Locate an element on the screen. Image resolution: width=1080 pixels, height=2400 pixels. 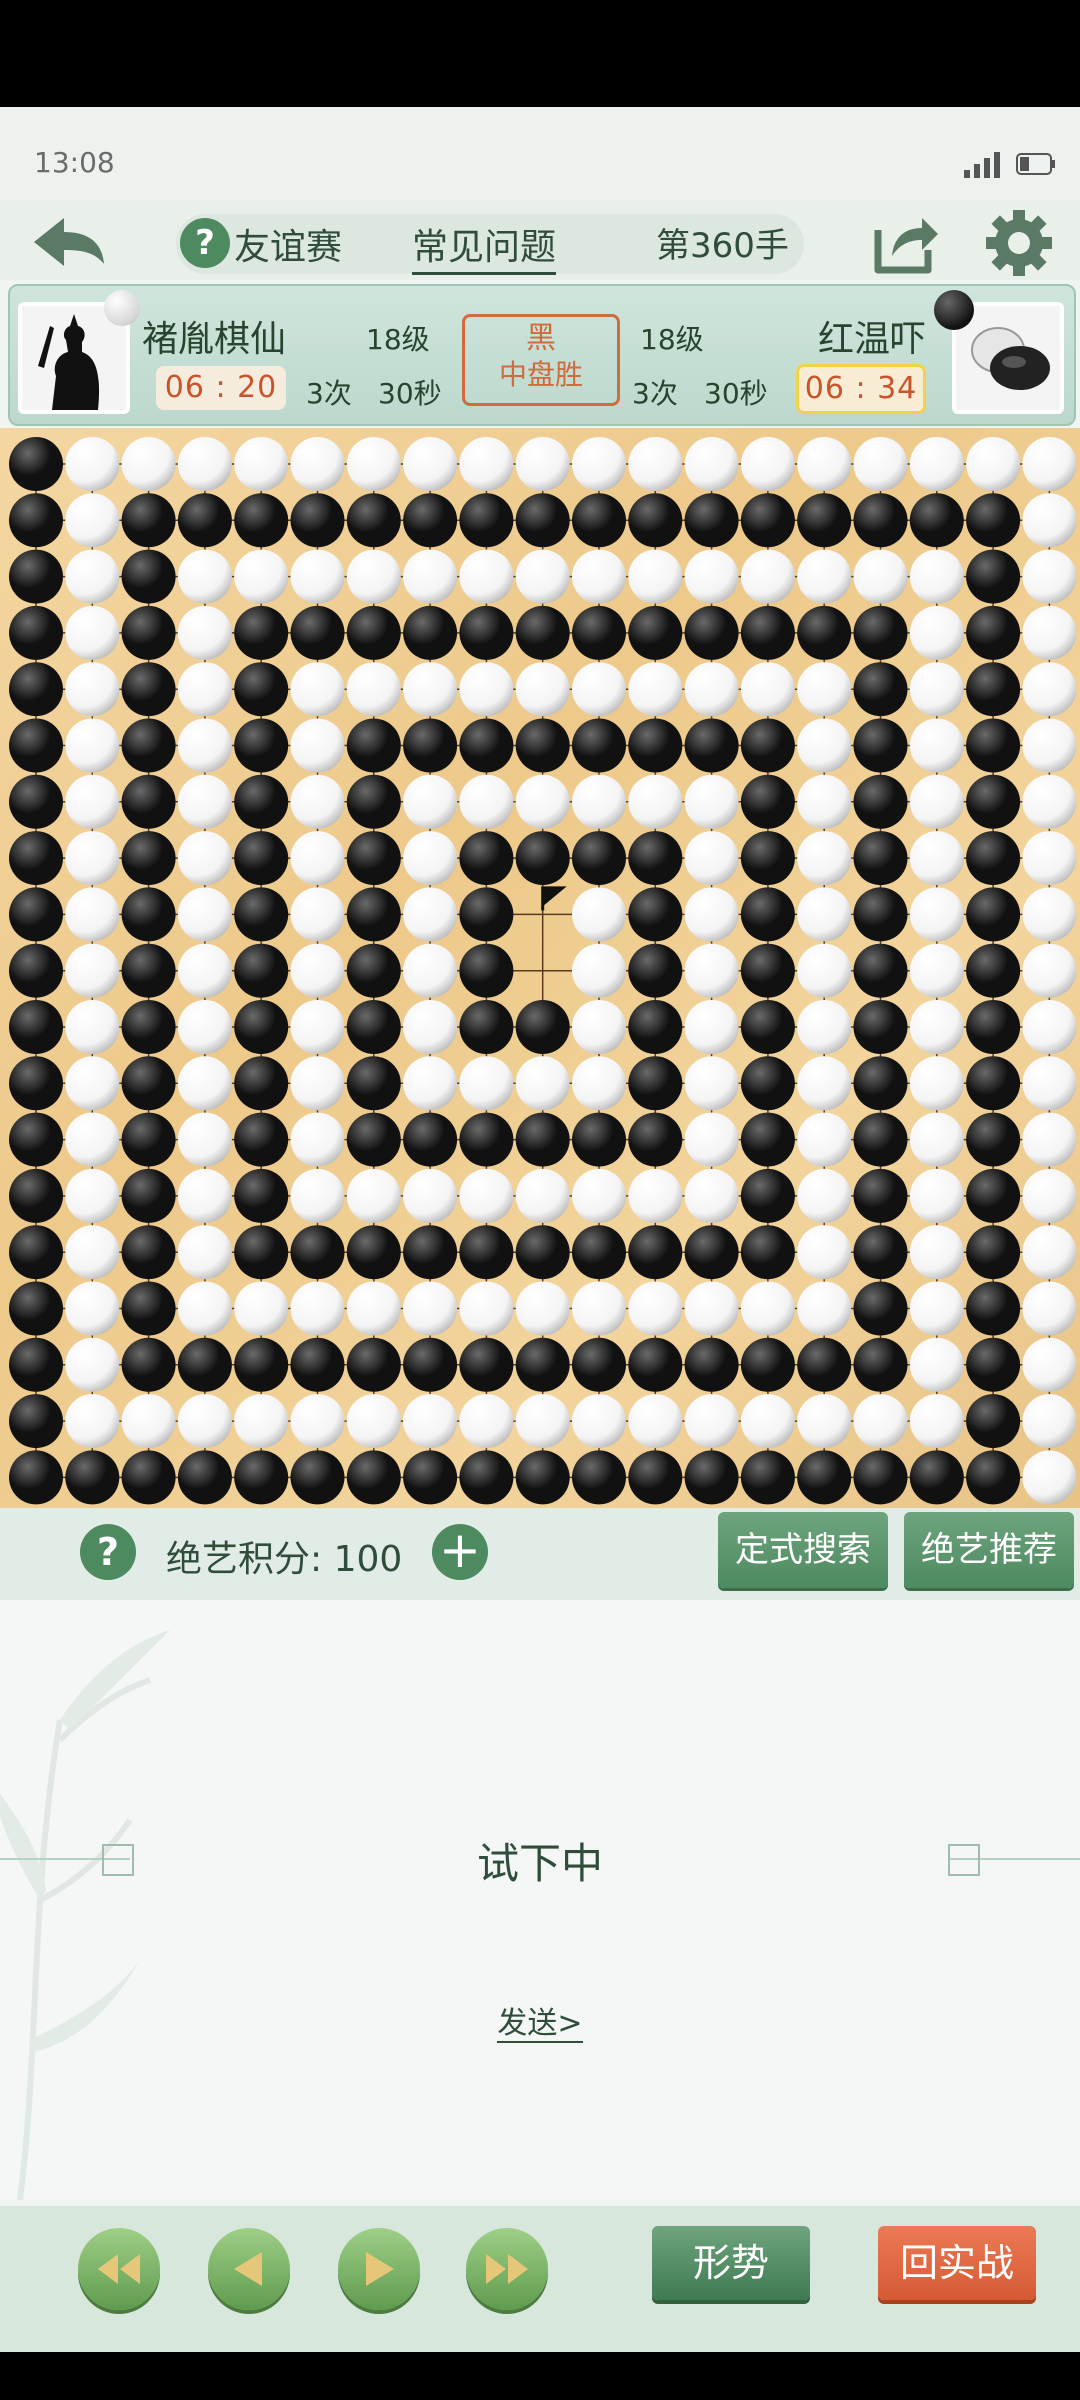
last-move-flag-icon is located at coordinates (554, 896).